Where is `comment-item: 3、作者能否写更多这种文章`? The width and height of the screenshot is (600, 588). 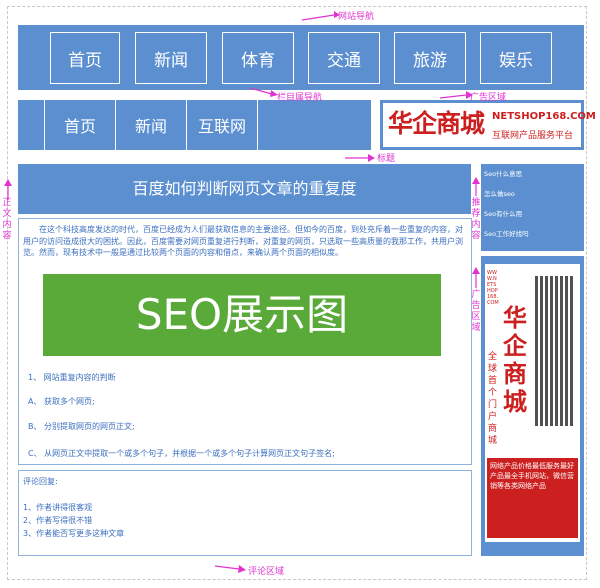
comment-item: 3、作者能否写更多这种文章 is located at coordinates (74, 533).